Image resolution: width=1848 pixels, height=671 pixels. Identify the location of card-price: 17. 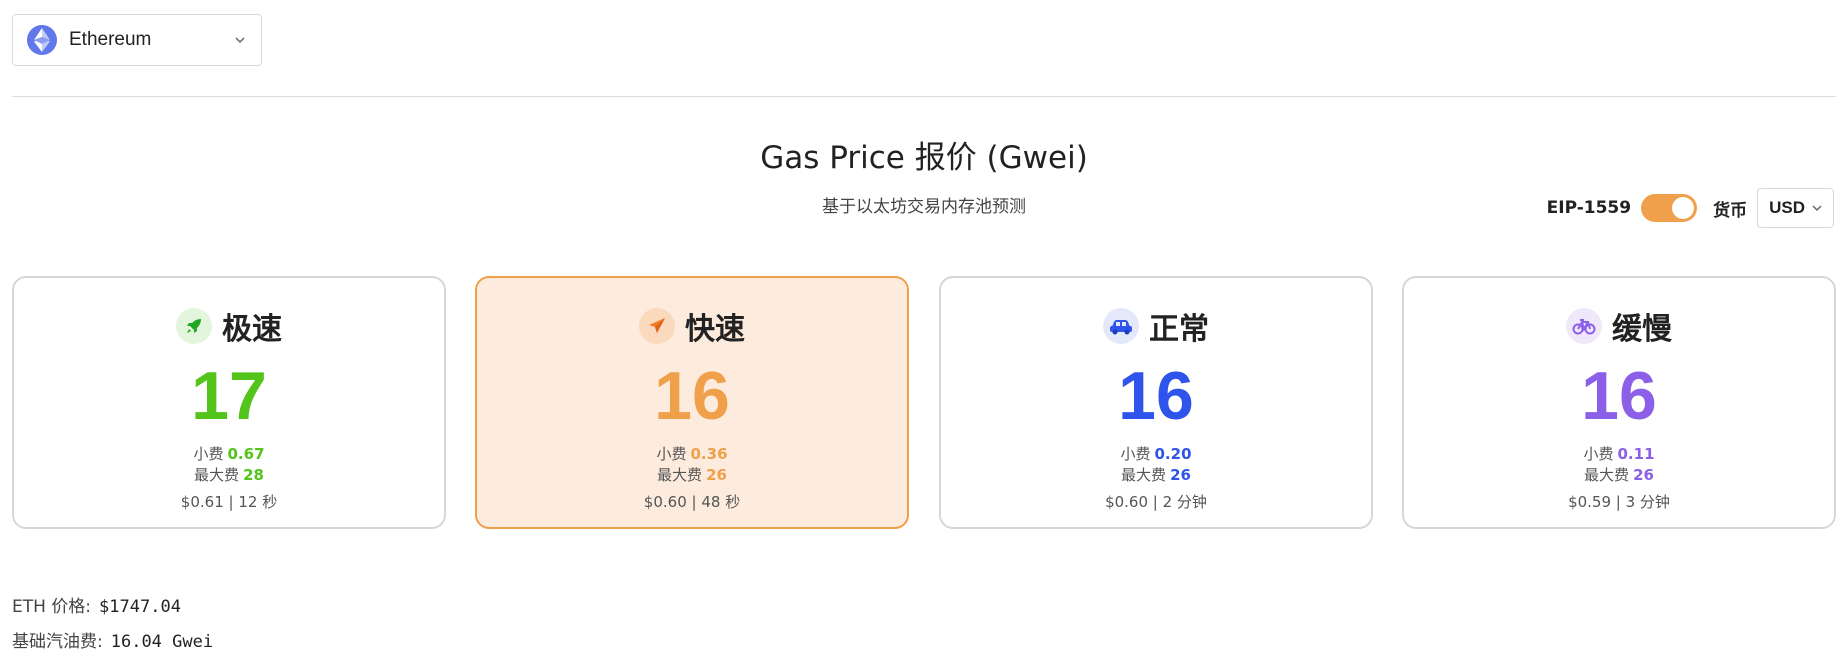
(229, 396).